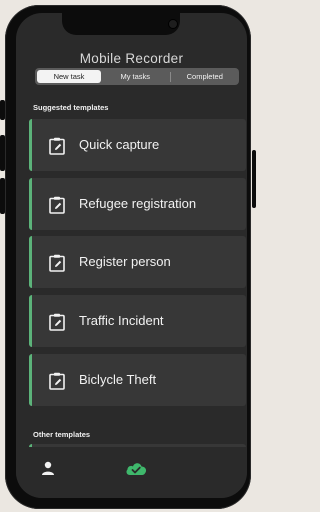 This screenshot has width=320, height=512. I want to click on bottom-nav, so click(131, 472).